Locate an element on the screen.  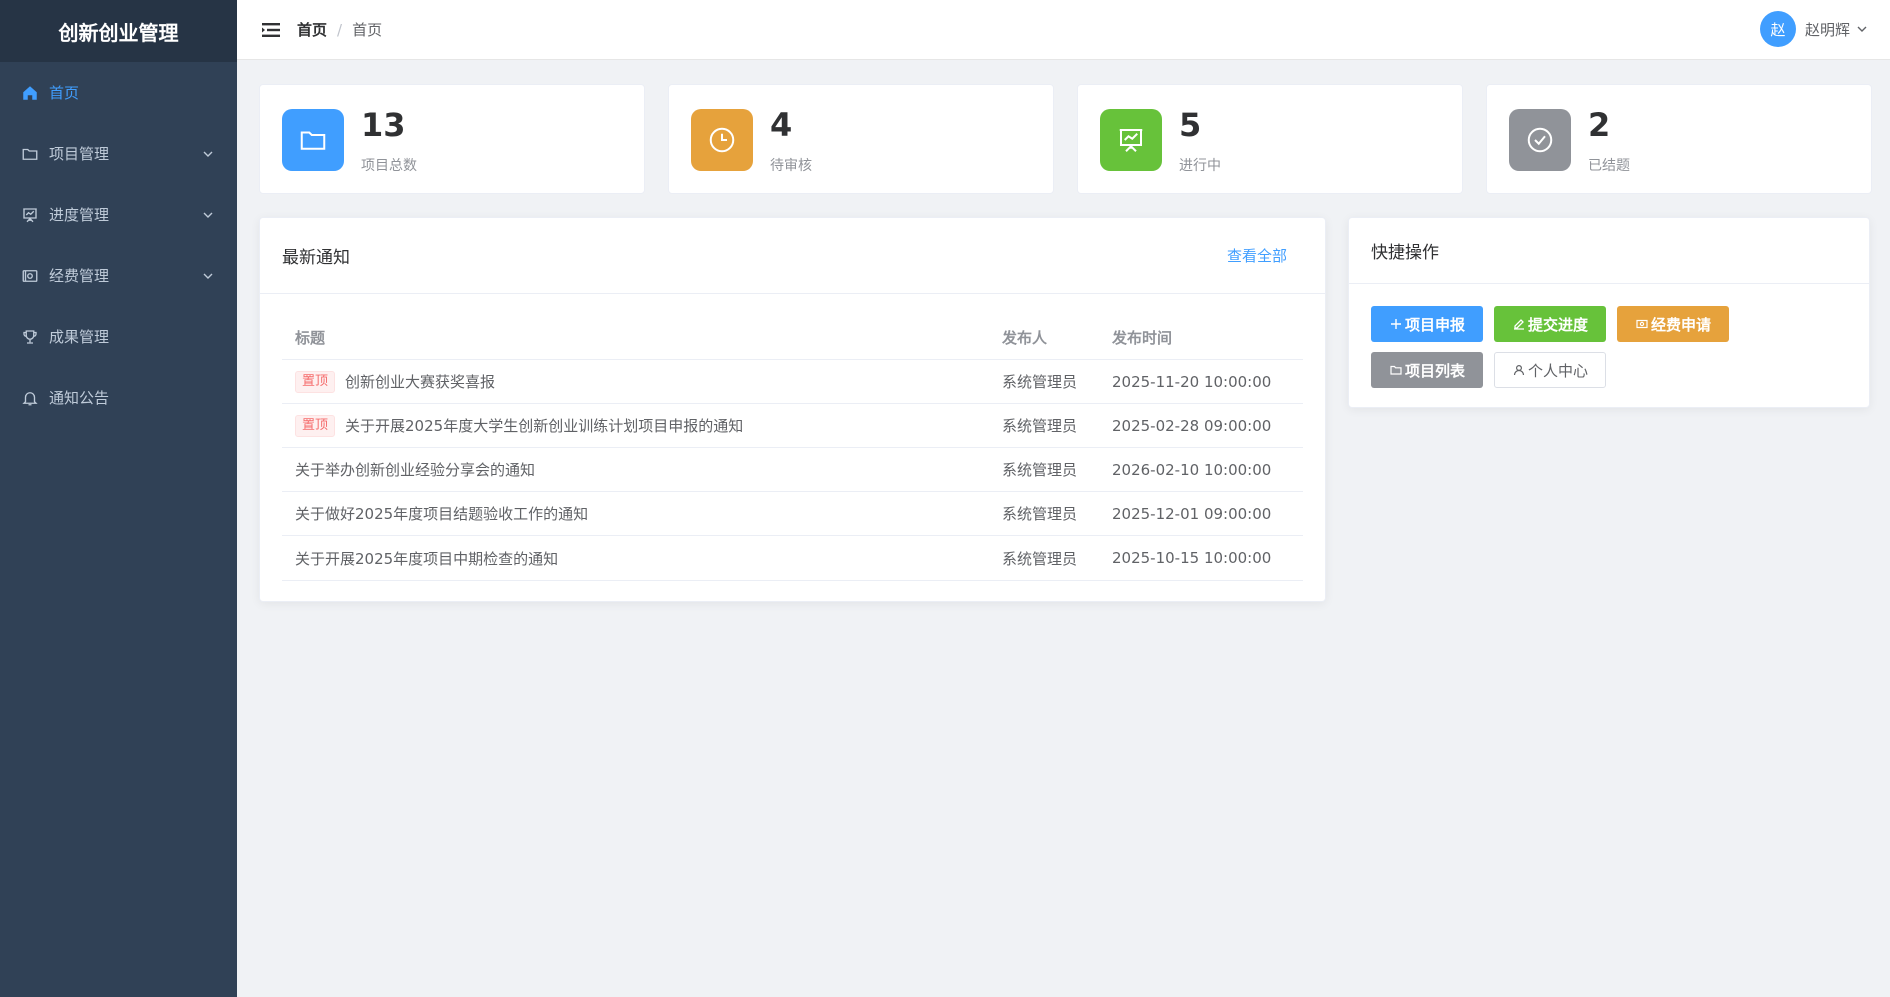
notice-time: 2025-12-01 09:00:00 is located at coordinates (1192, 513).